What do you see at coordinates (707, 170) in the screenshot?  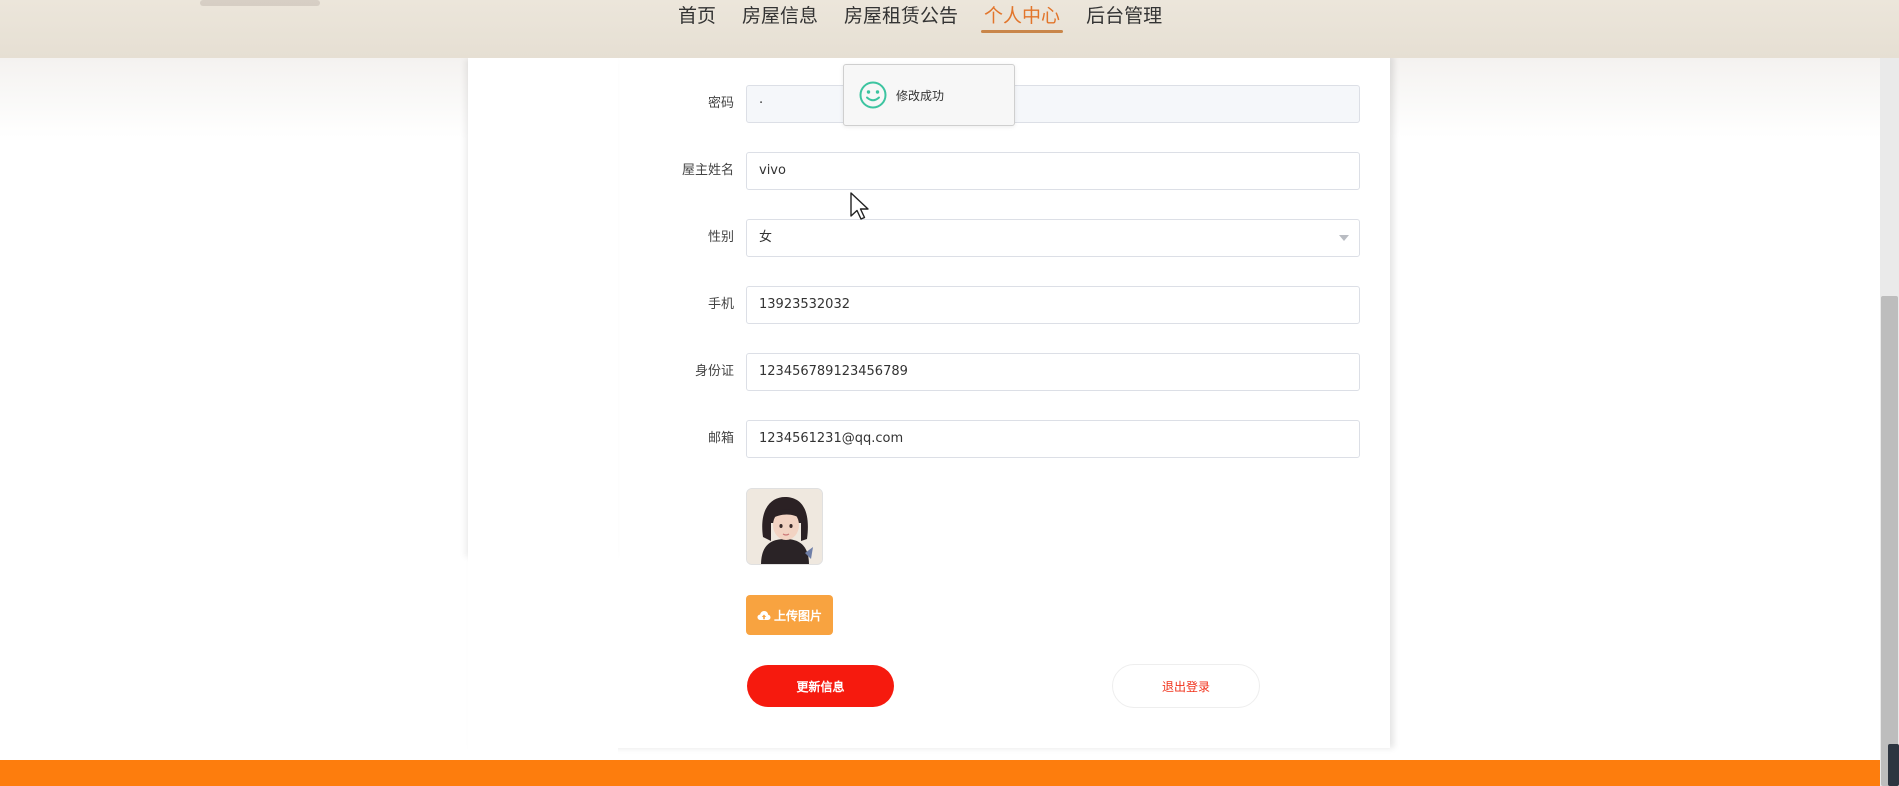 I see `owner-name-label: 屋主姓名` at bounding box center [707, 170].